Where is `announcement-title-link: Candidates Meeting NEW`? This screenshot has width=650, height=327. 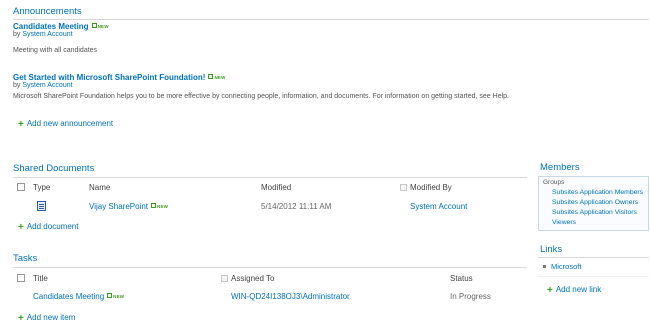
announcement-title-link: Candidates Meeting NEW is located at coordinates (61, 26).